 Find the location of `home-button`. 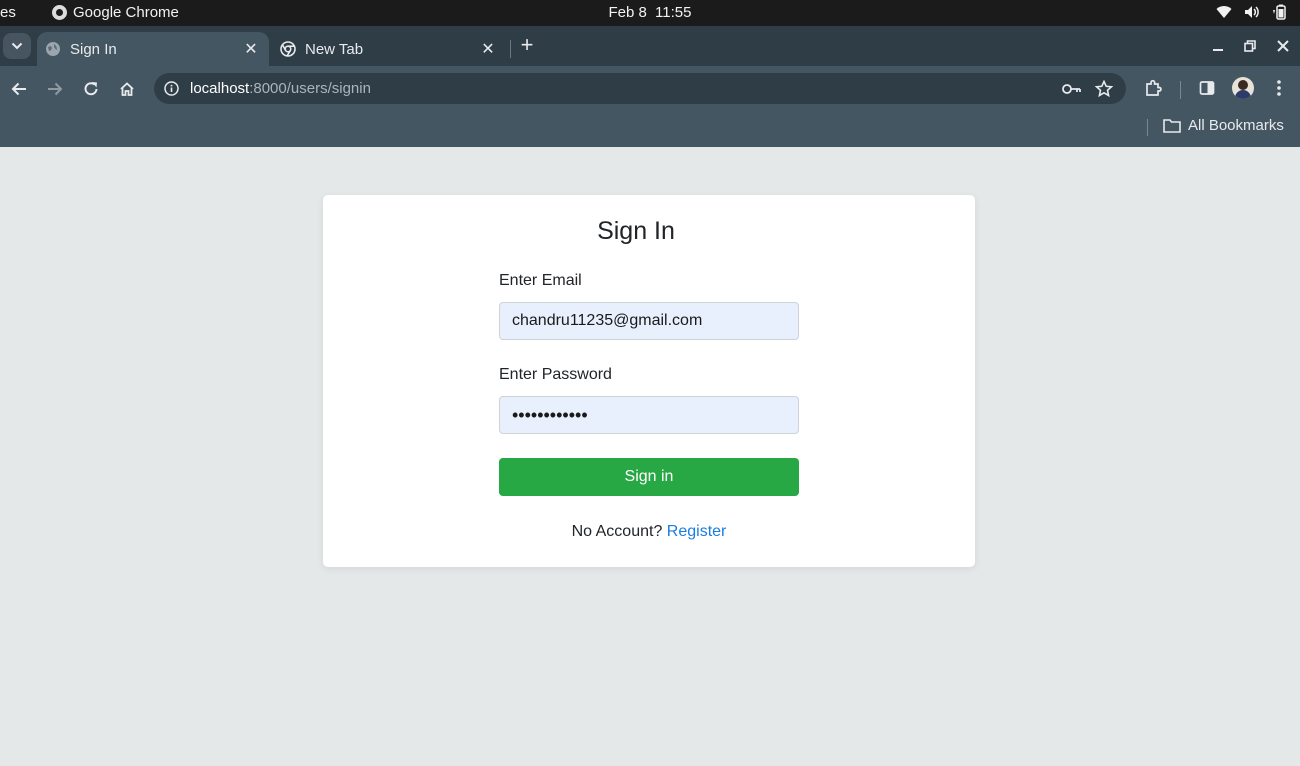

home-button is located at coordinates (127, 89).